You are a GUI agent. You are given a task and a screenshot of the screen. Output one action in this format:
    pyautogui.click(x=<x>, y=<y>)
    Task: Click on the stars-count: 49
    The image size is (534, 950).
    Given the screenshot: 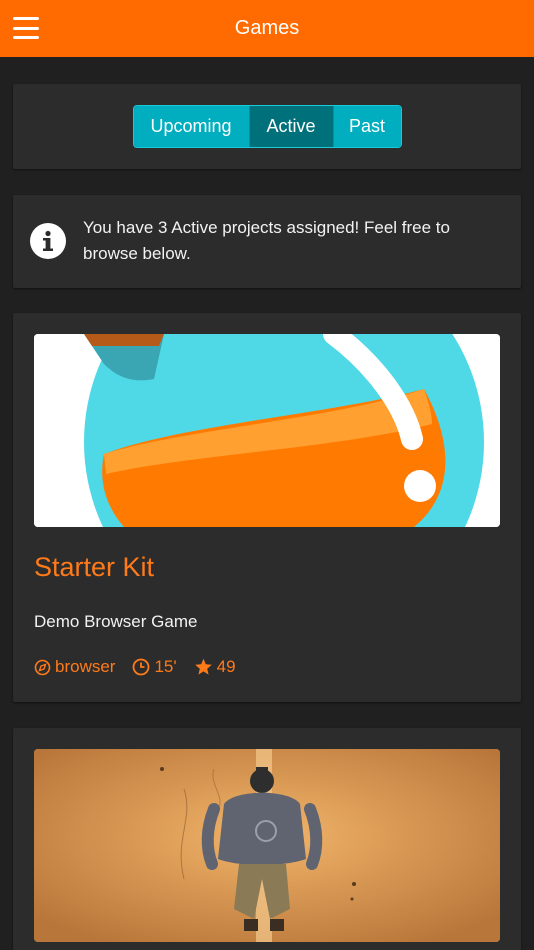 What is the action you would take?
    pyautogui.click(x=226, y=666)
    